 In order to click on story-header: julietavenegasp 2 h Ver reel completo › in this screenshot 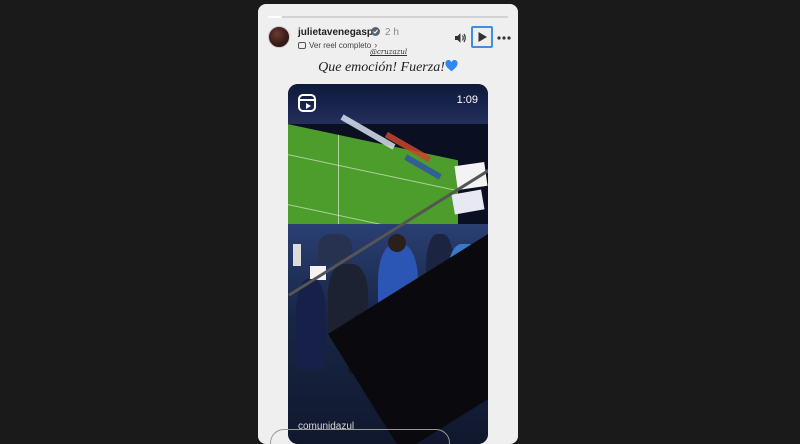, I will do `click(389, 38)`.